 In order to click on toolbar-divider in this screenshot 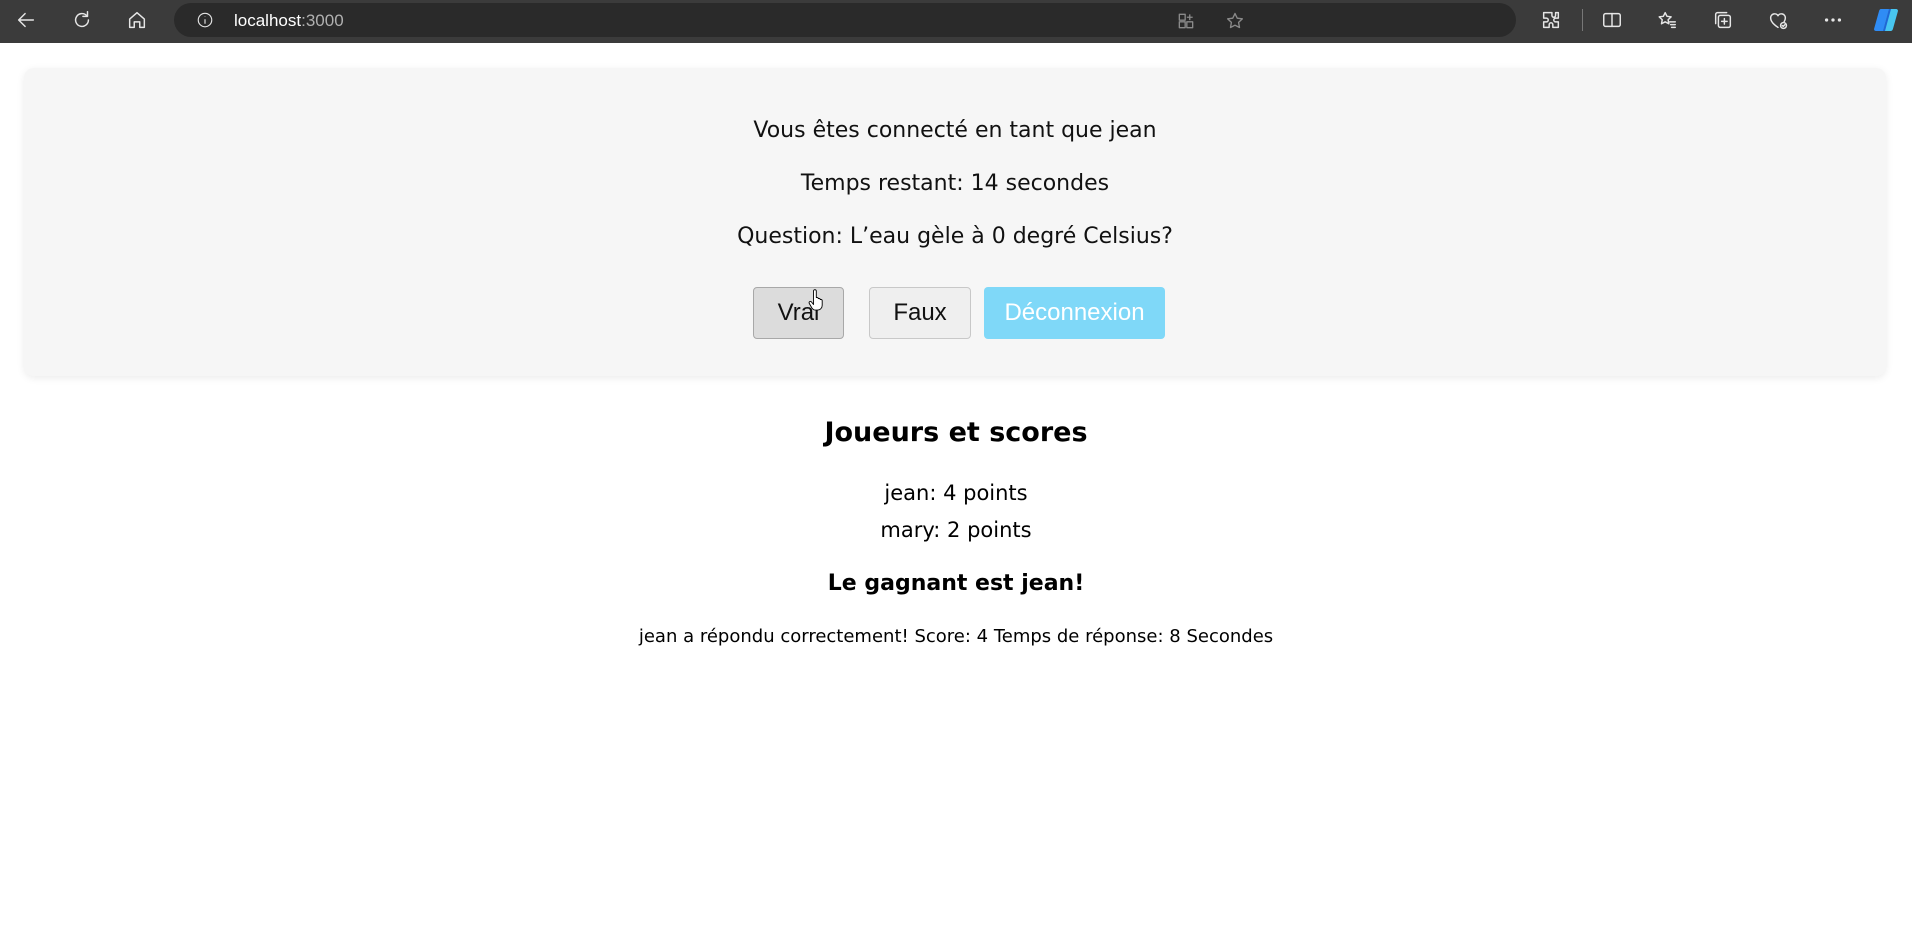, I will do `click(1582, 20)`.